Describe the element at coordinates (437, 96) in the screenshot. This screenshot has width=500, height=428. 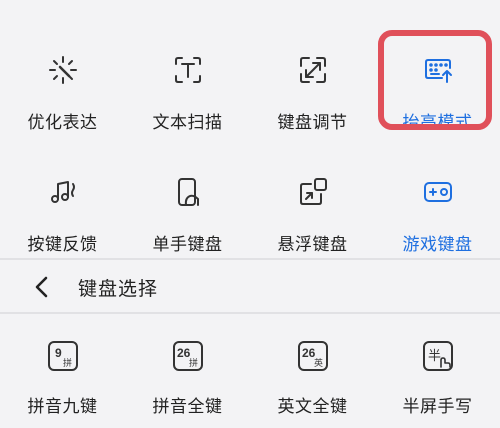
I see `raise-mode-button: 抬高模式` at that location.